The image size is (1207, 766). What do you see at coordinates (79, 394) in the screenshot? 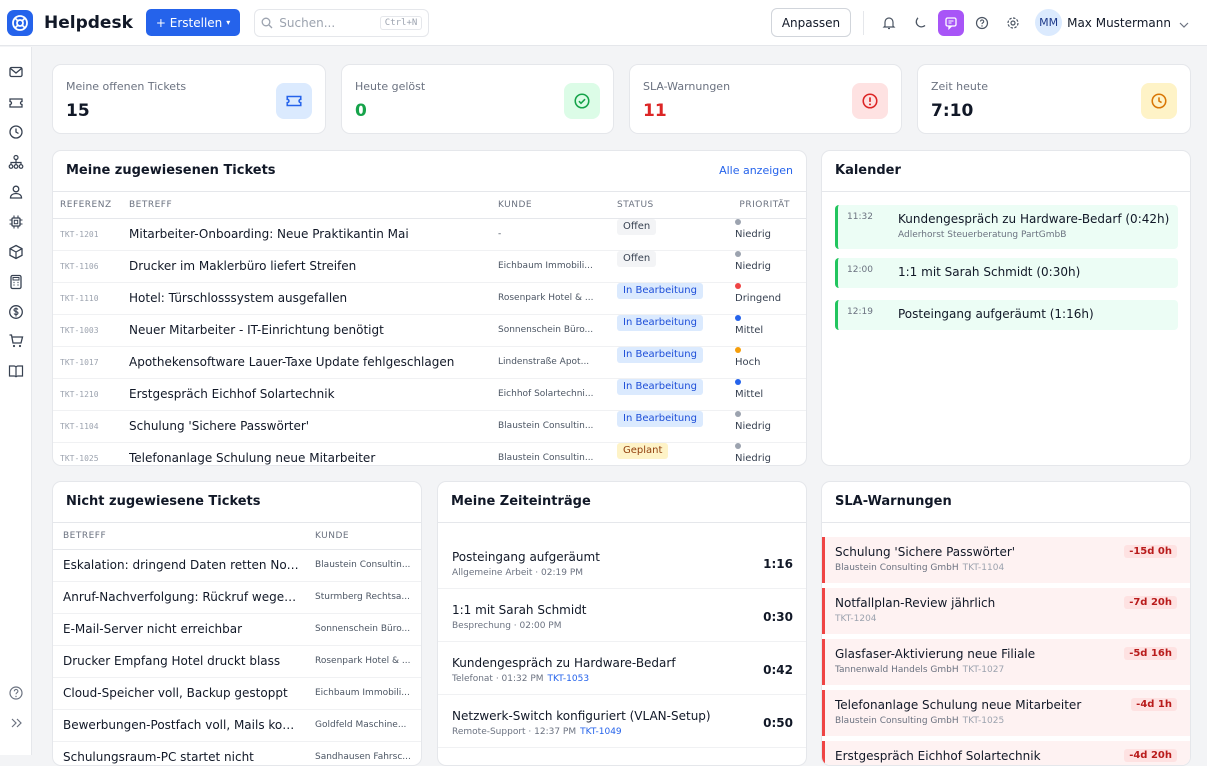
I see `ticket-ref: TKT-1210` at bounding box center [79, 394].